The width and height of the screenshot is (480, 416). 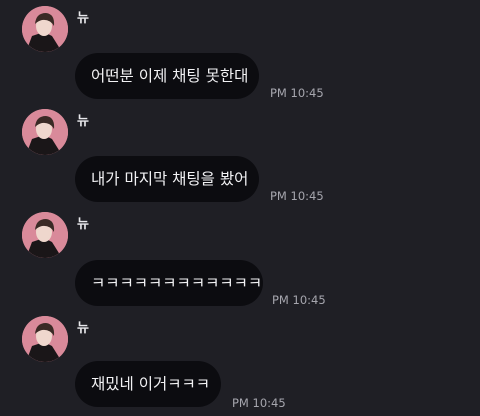 What do you see at coordinates (169, 283) in the screenshot?
I see `message-bubble: ㅋㅋㅋㅋㅋㅋㅋㅋㅋㅋㅋㅋ` at bounding box center [169, 283].